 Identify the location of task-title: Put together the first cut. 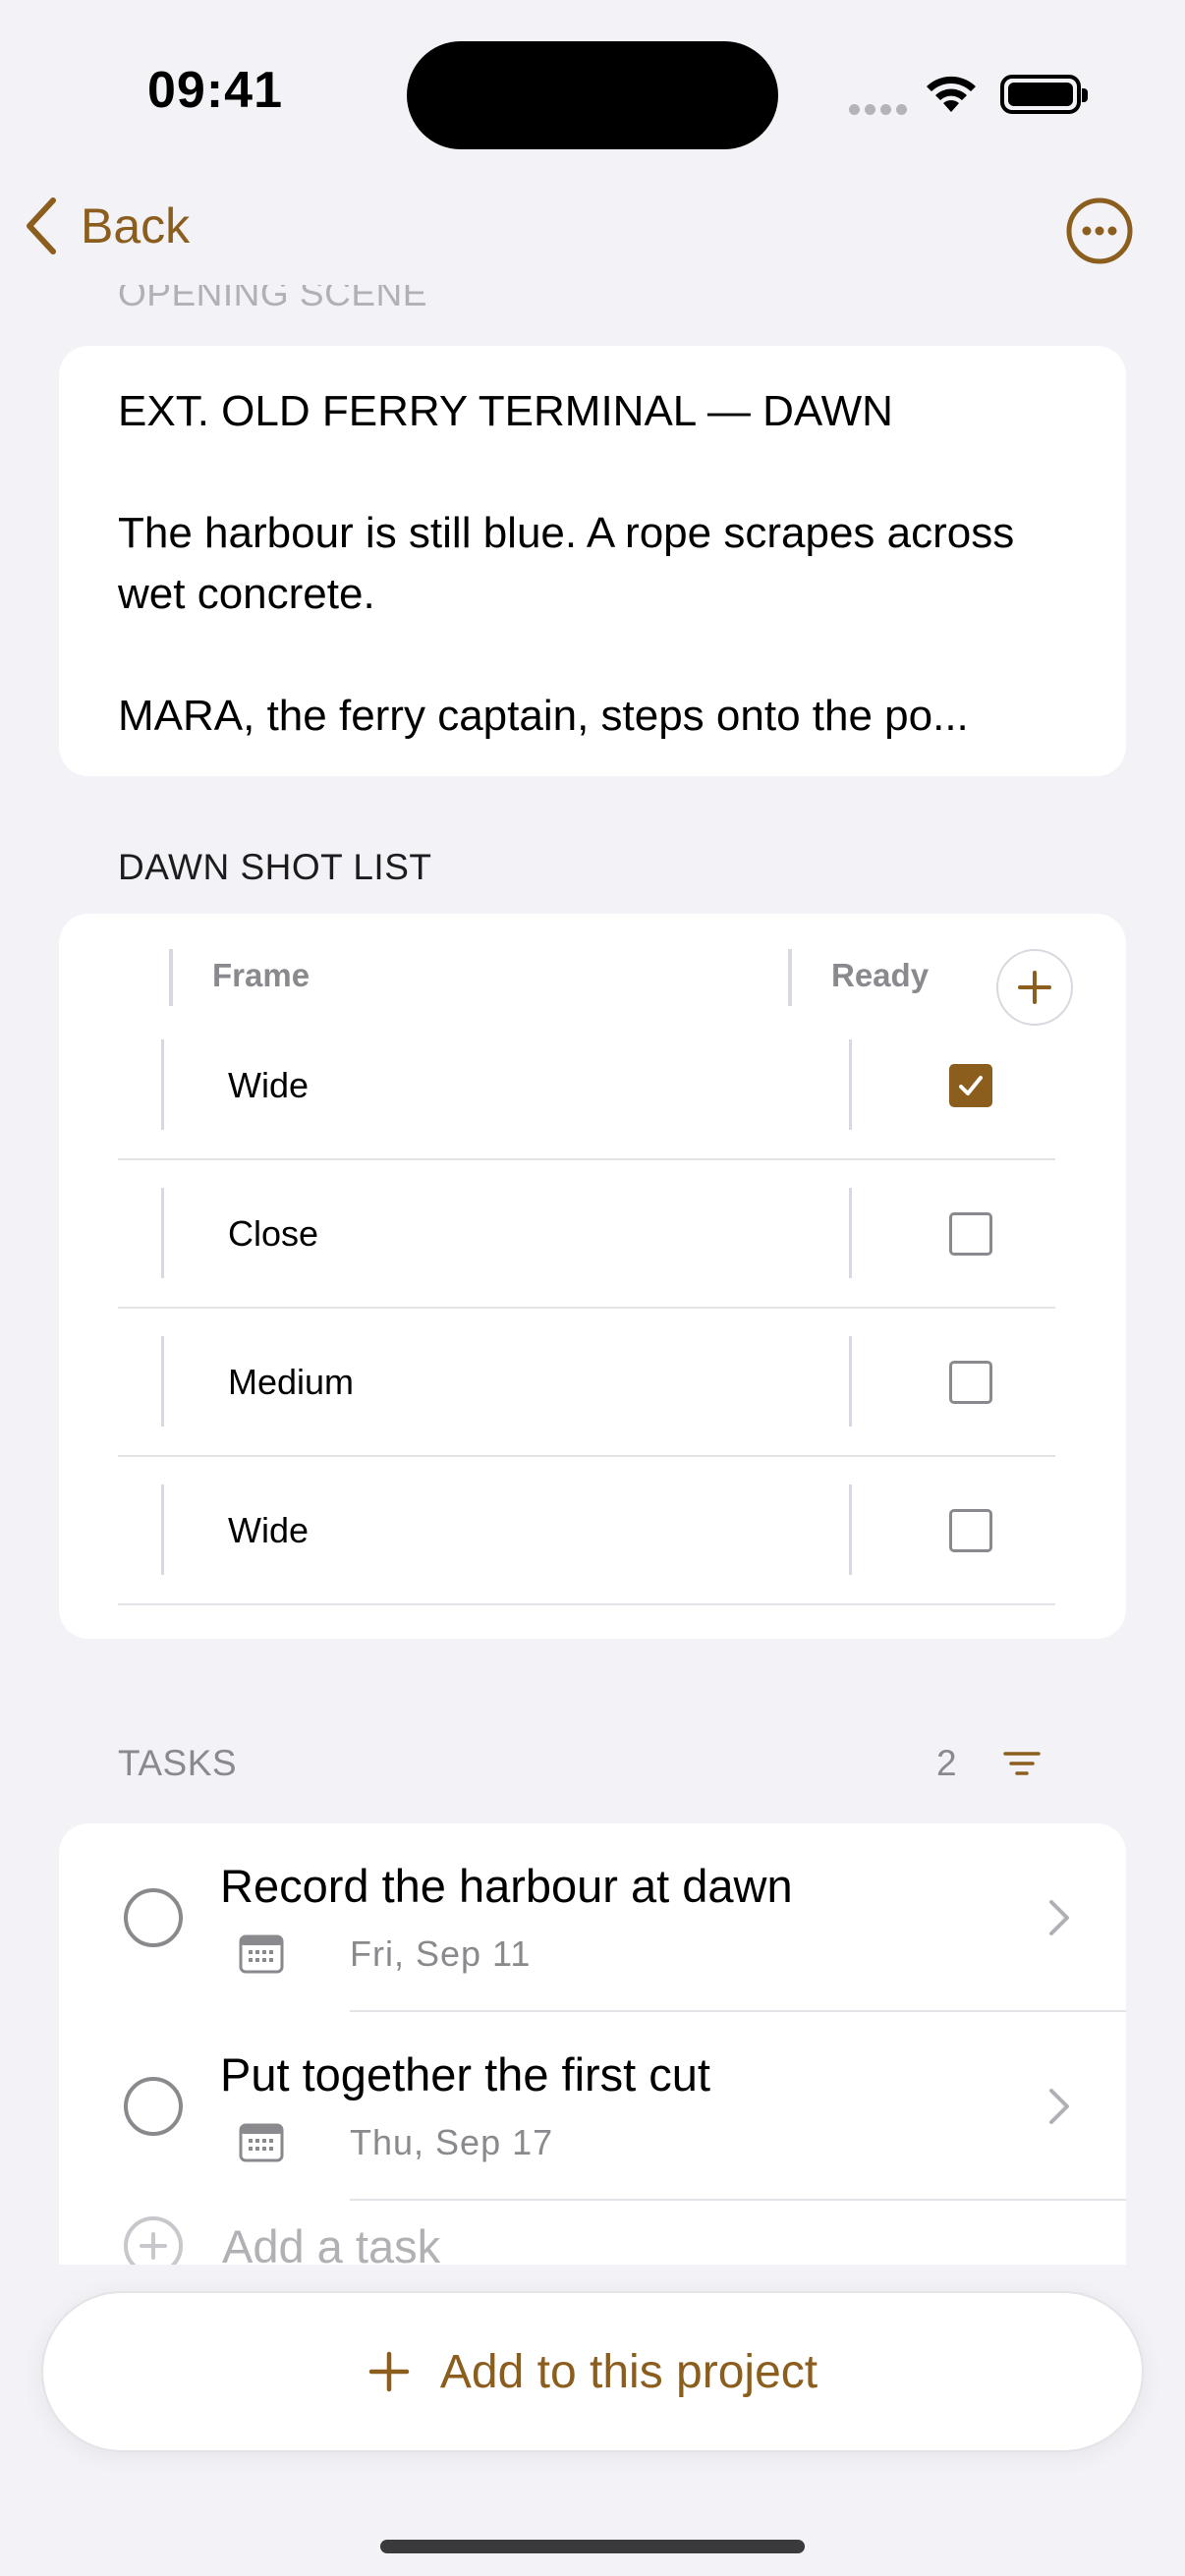
(465, 2074).